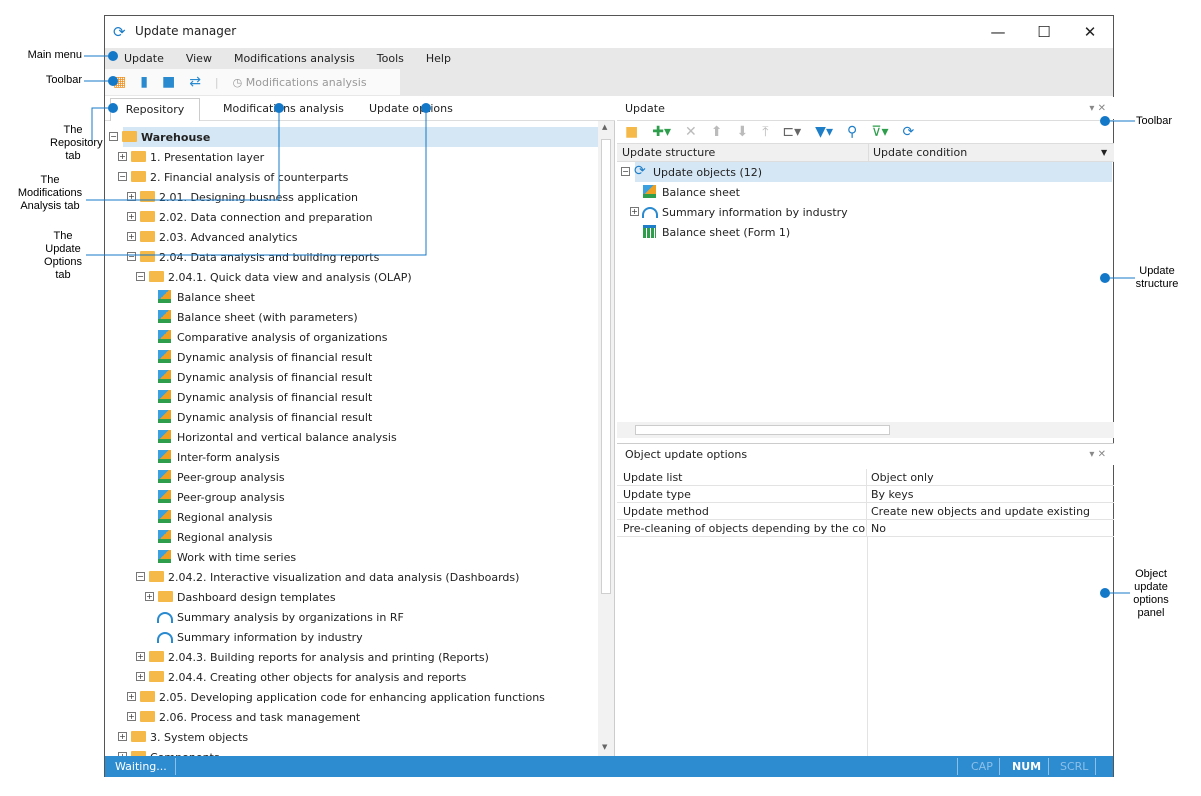 The image size is (1201, 796). Describe the element at coordinates (54, 55) in the screenshot. I see `annotation-main-menu: Main menu` at that location.